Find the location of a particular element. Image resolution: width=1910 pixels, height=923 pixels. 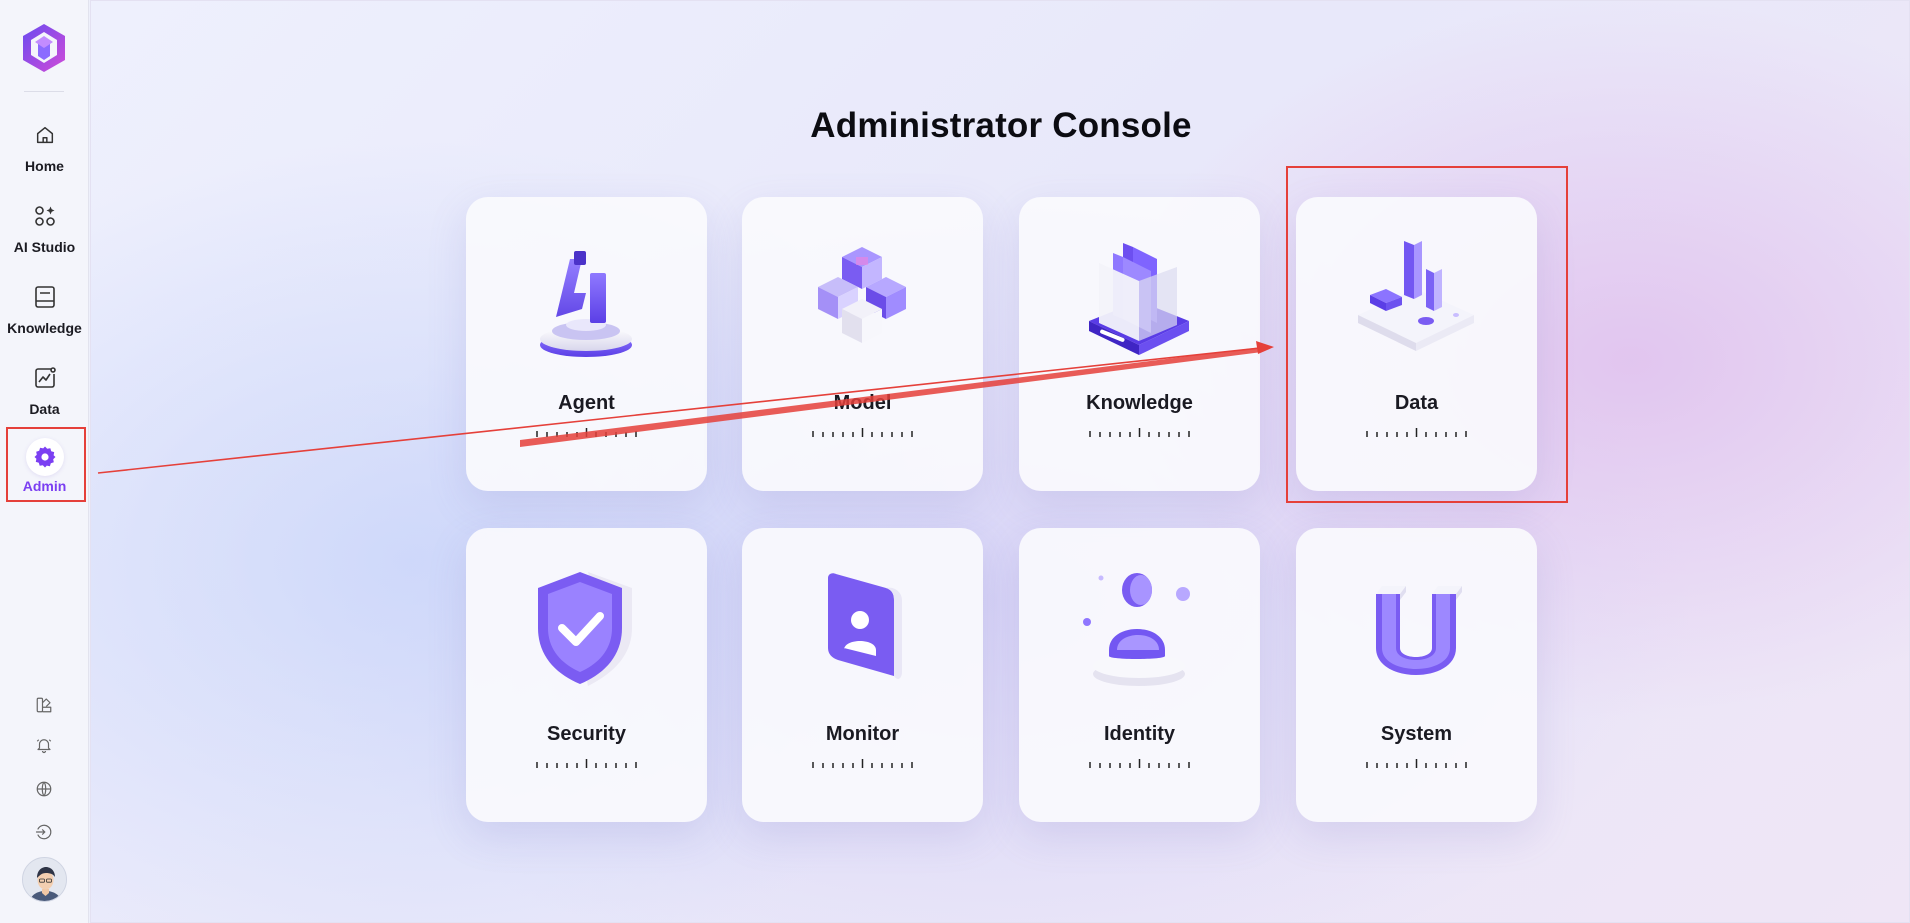

sidebar-item-label: Home is located at coordinates (44, 166).